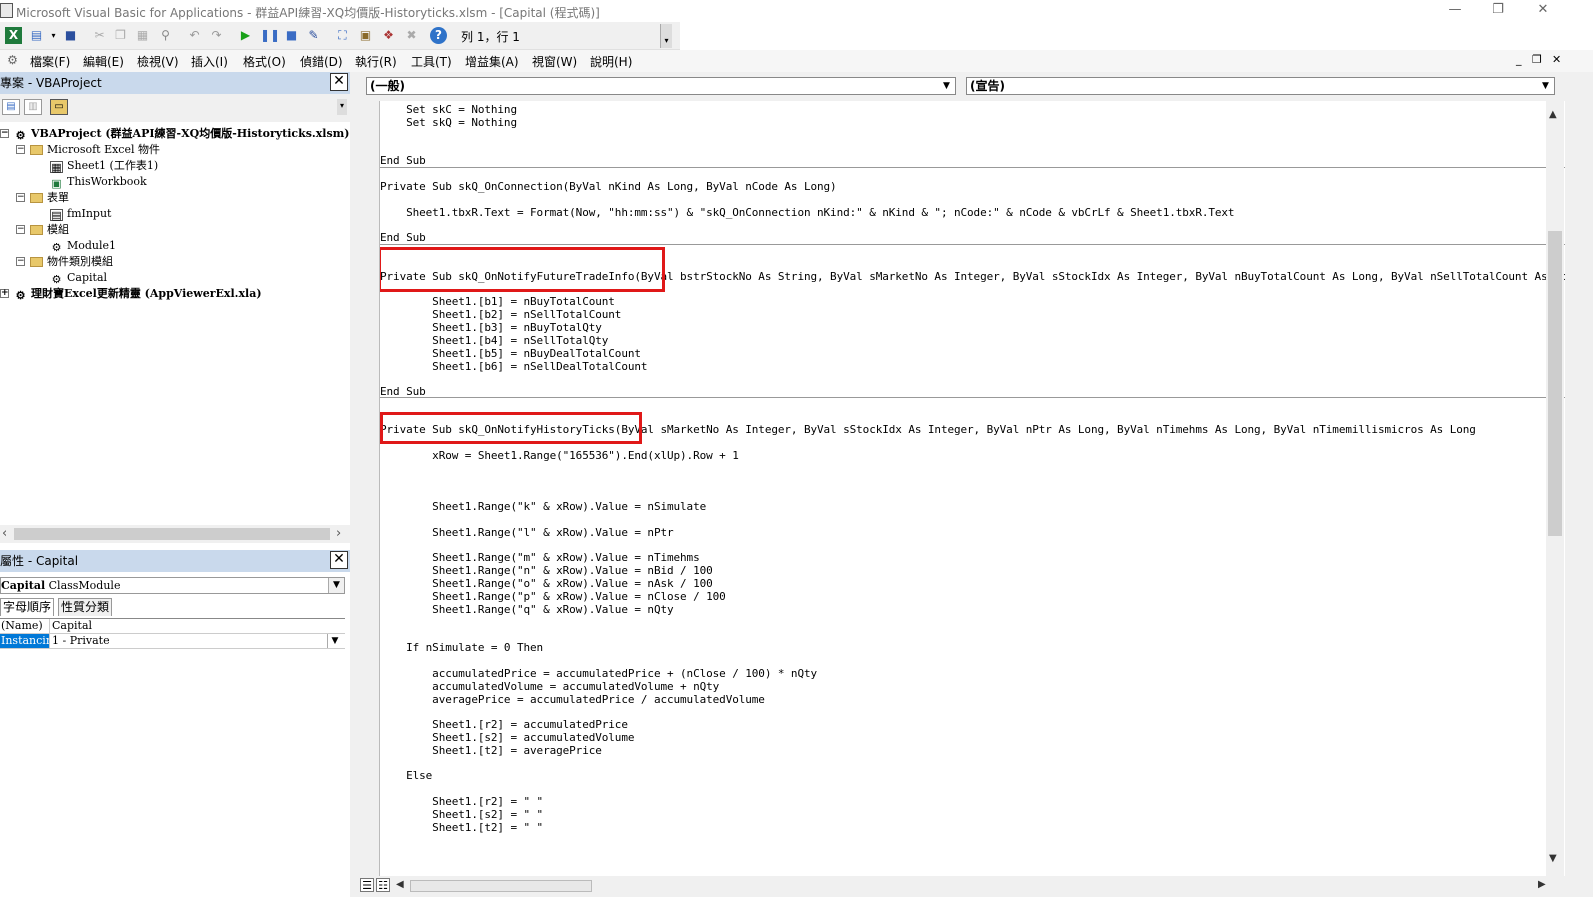  Describe the element at coordinates (1498, 11) in the screenshot. I see `restore-window-button: ❐` at that location.